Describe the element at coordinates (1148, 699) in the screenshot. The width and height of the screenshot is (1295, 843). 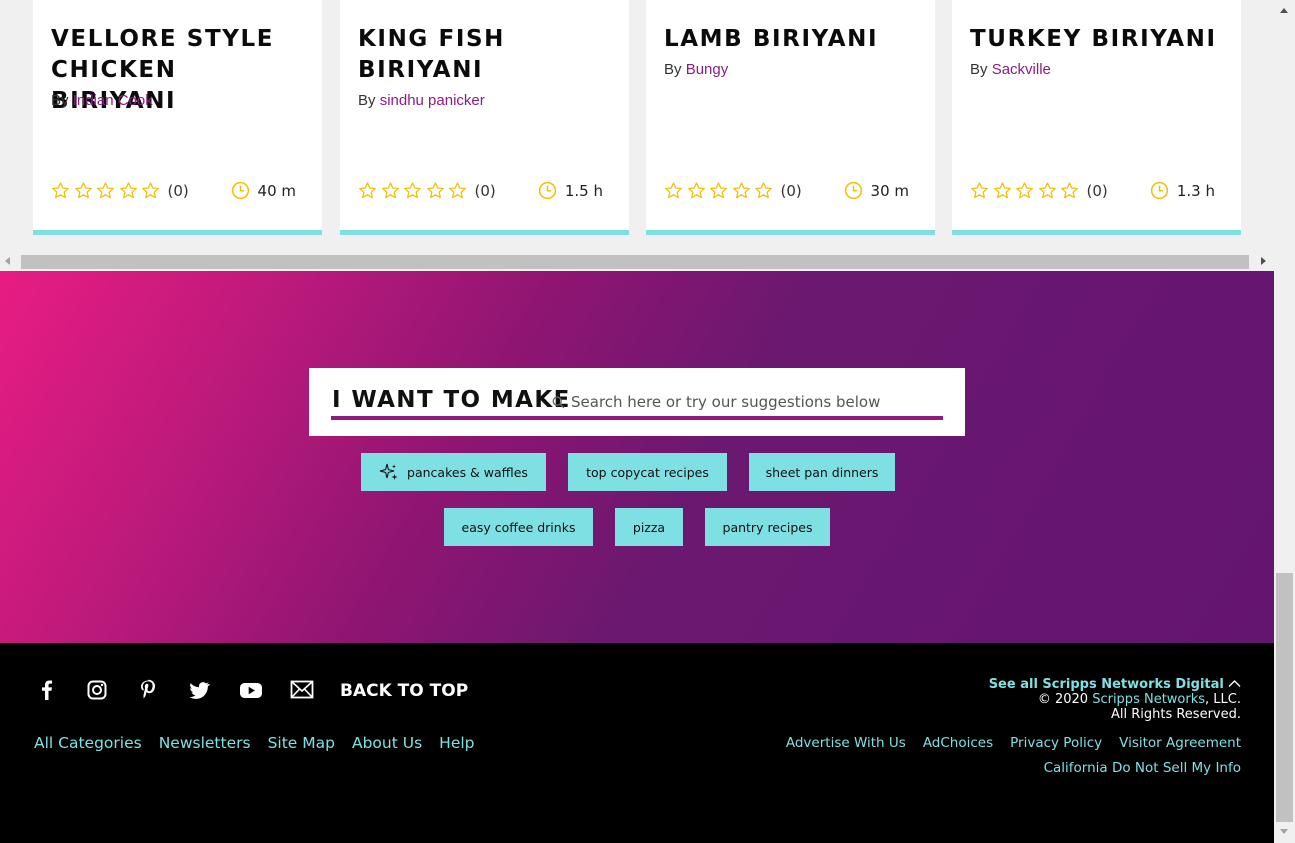
I see `scripps-networks-link: Scripps Networks` at that location.